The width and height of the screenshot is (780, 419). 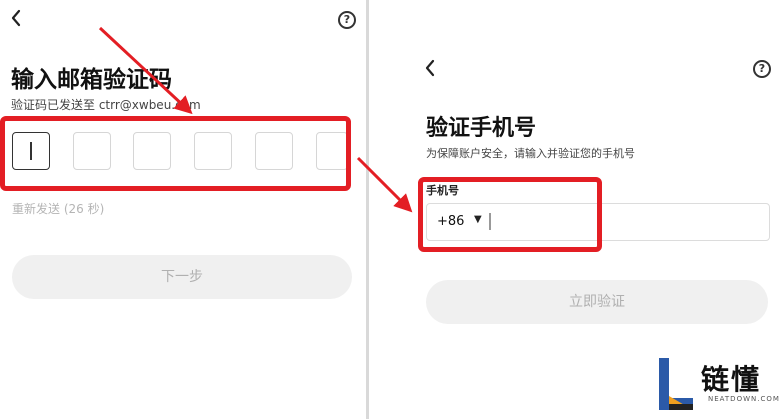 What do you see at coordinates (731, 379) in the screenshot?
I see `watermark-title: 链懂` at bounding box center [731, 379].